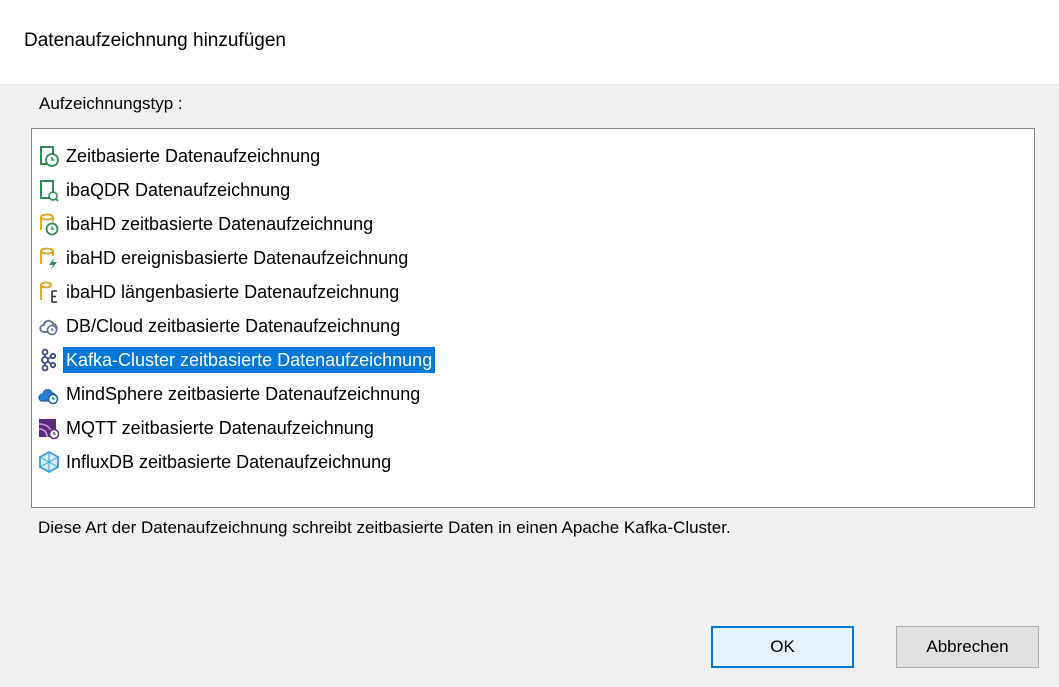 The height and width of the screenshot is (687, 1059). What do you see at coordinates (49, 428) in the screenshot?
I see `mqtt-icon` at bounding box center [49, 428].